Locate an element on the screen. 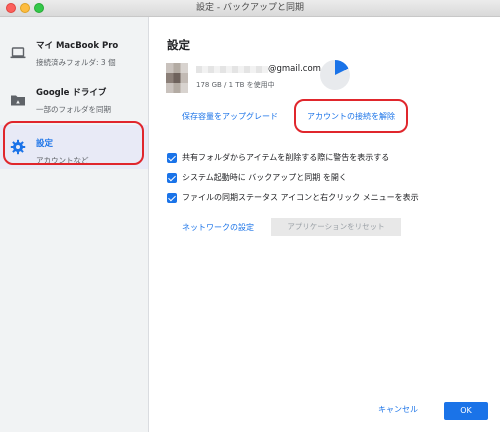 The width and height of the screenshot is (500, 432). page-title: 設定 is located at coordinates (178, 45).